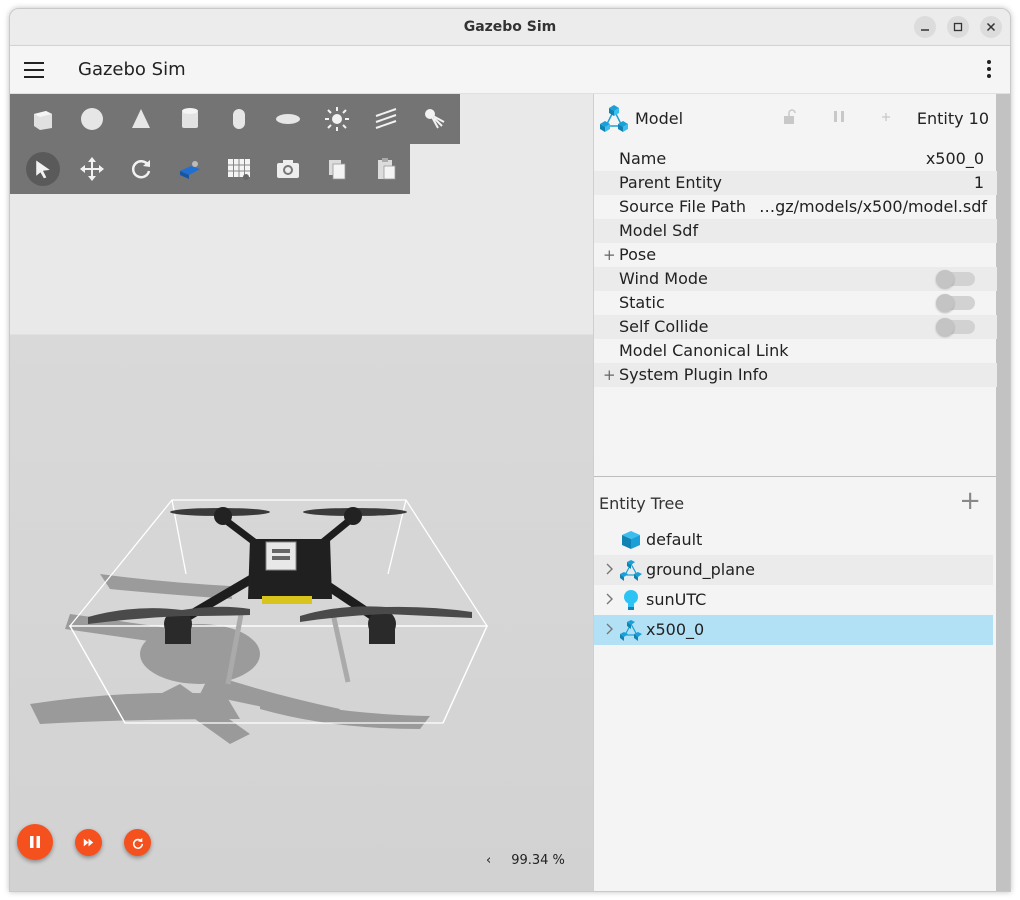 Image resolution: width=1020 pixels, height=900 pixels. I want to click on box-shape-tool, so click(42, 119).